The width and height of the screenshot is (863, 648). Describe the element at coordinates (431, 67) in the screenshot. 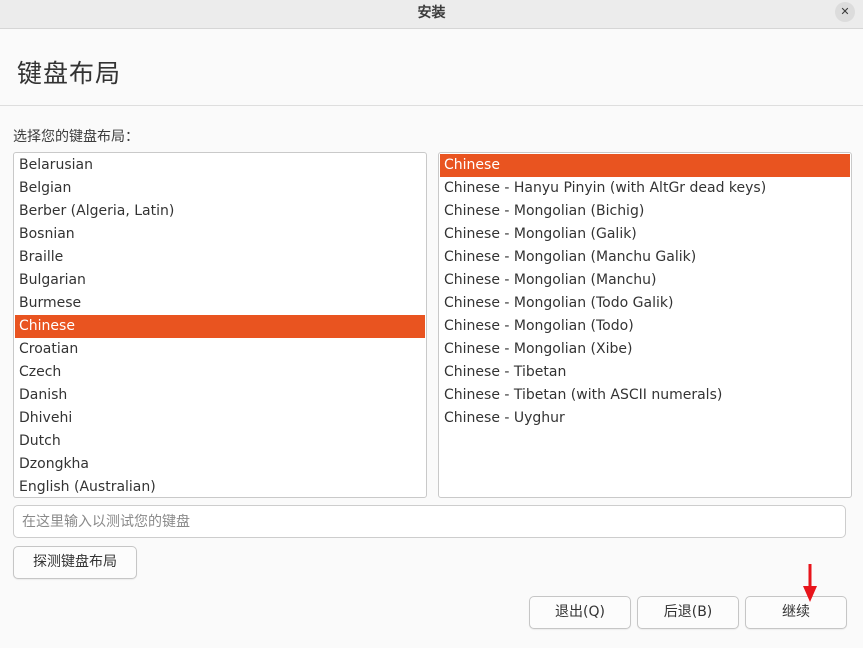

I see `page-header: 键盘布局` at that location.